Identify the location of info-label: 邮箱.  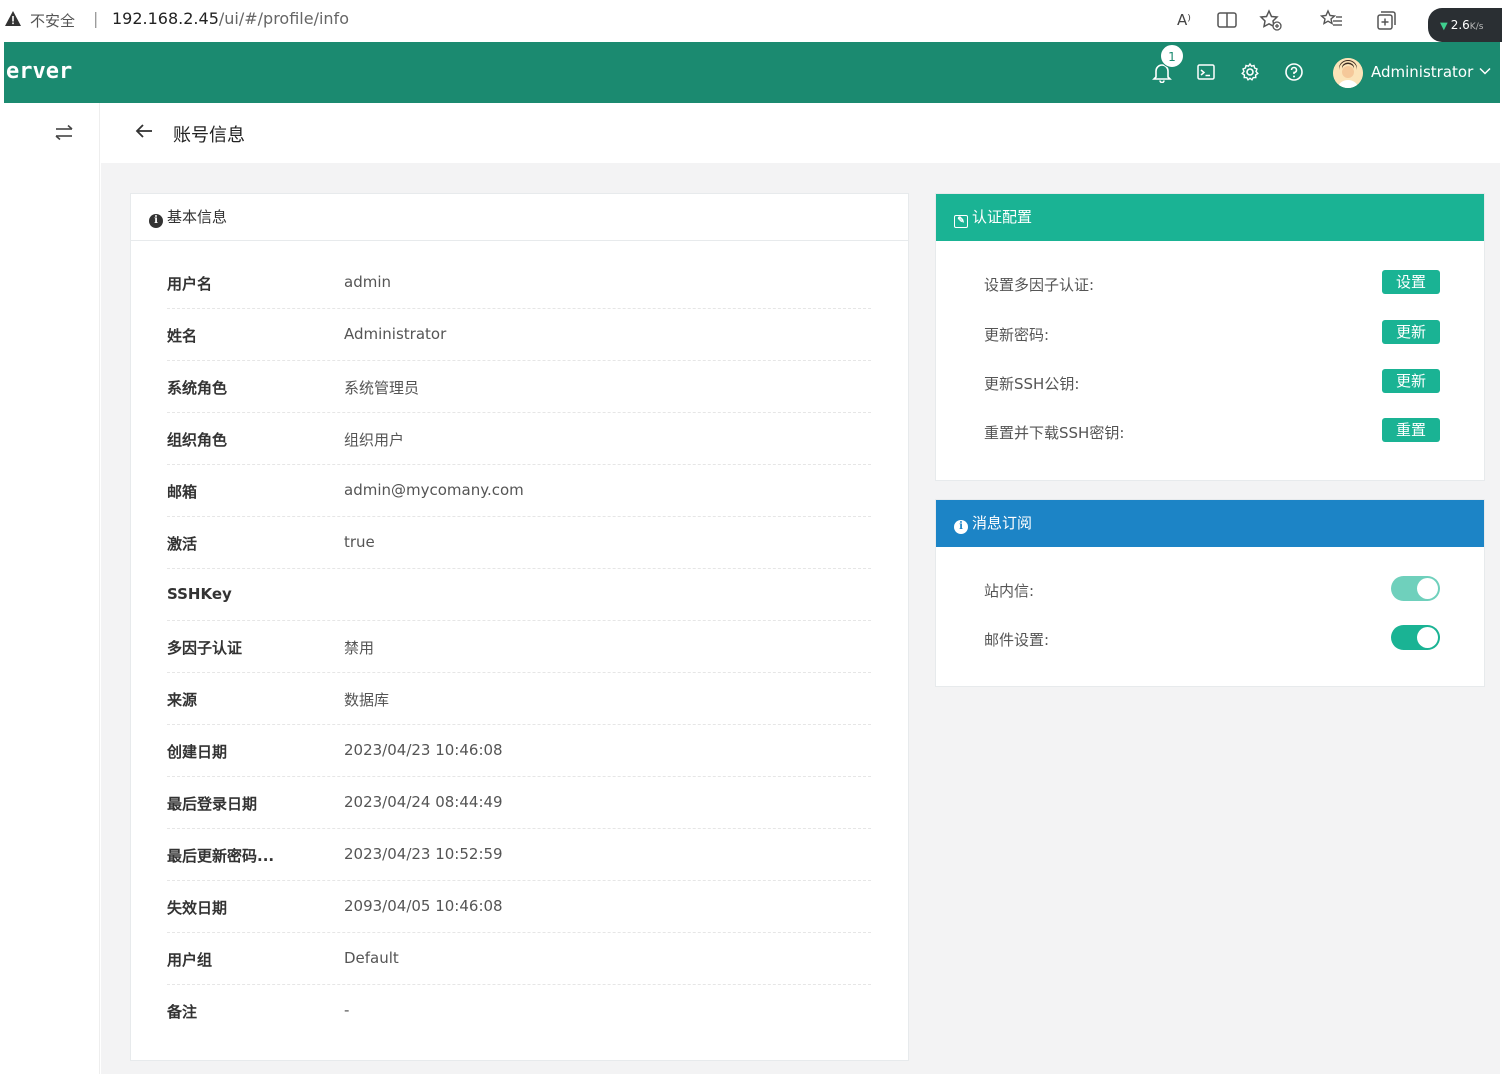
(182, 492).